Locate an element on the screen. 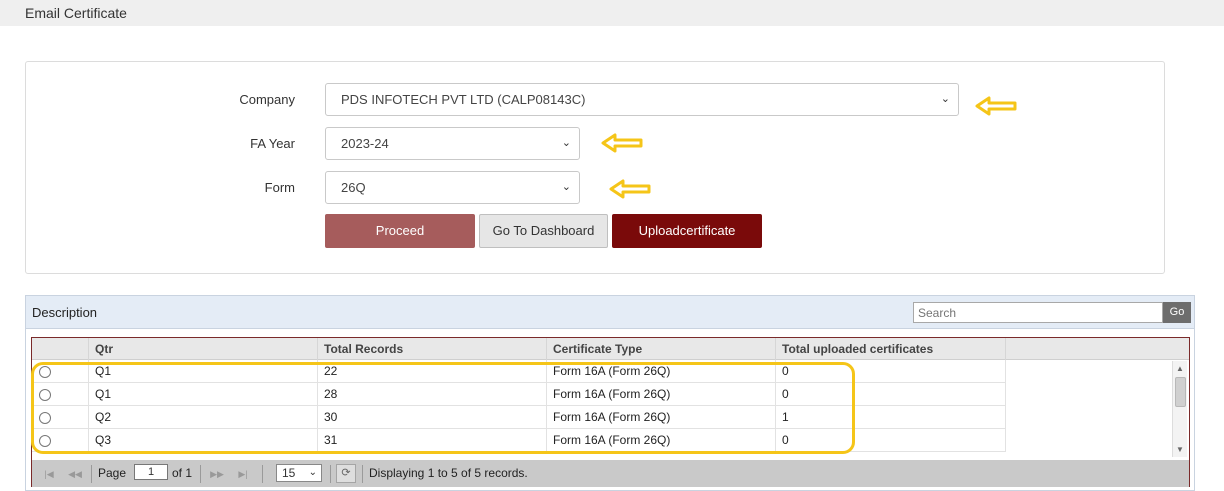  table-row: Q3 31 Form 16A (Form 26Q) 0 is located at coordinates (519, 440).